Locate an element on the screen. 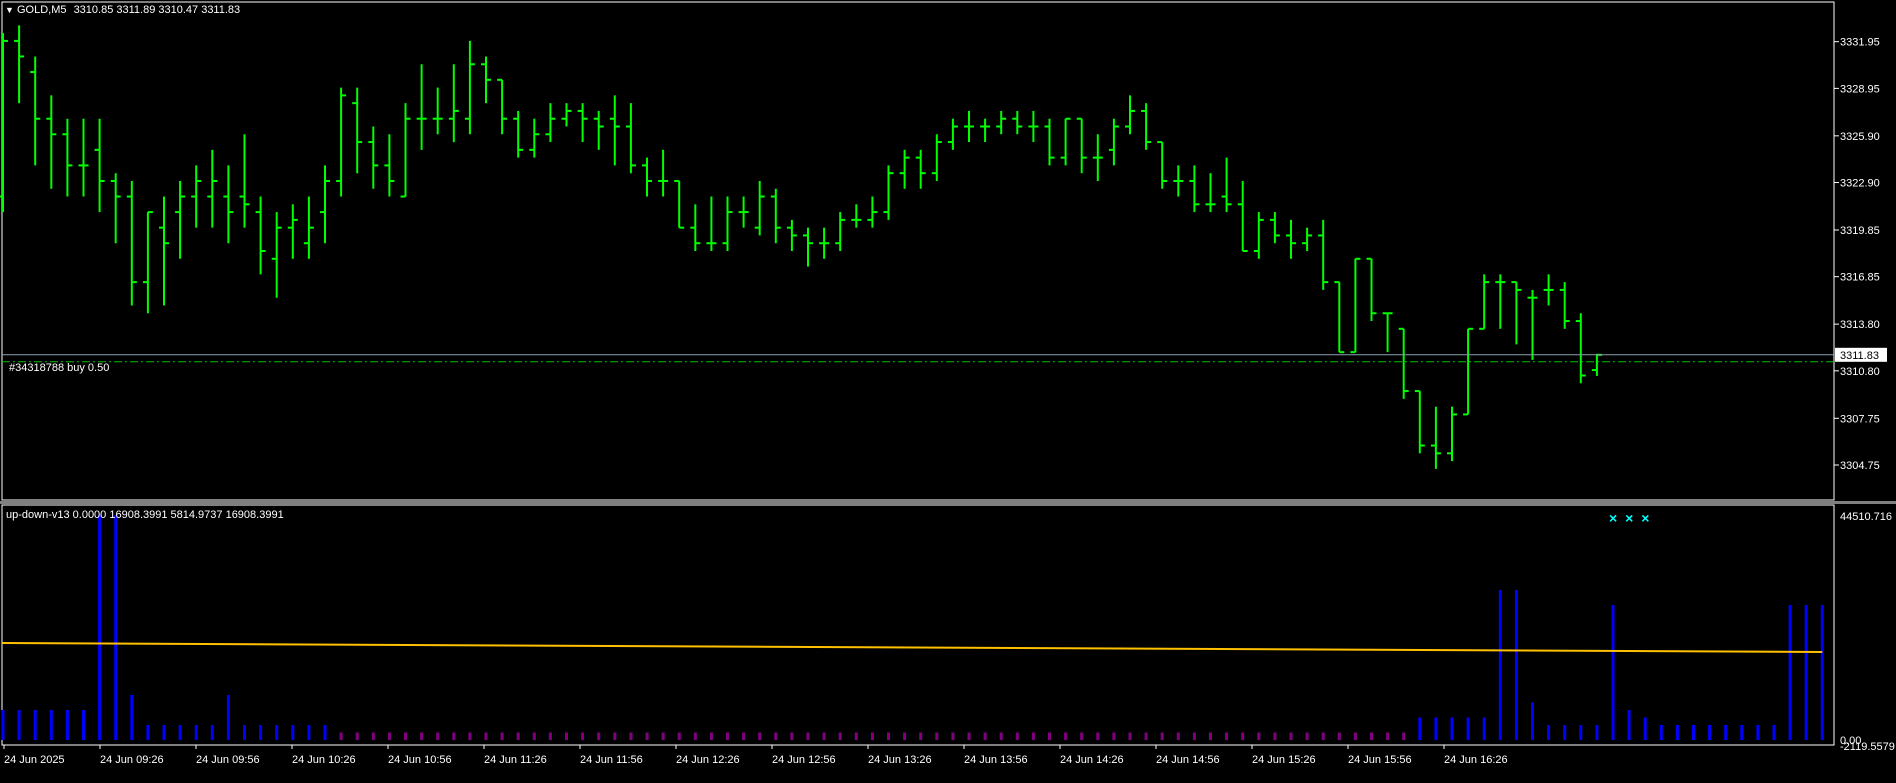 The width and height of the screenshot is (1896, 783). price-tick-label: 3316.85 is located at coordinates (1860, 278).